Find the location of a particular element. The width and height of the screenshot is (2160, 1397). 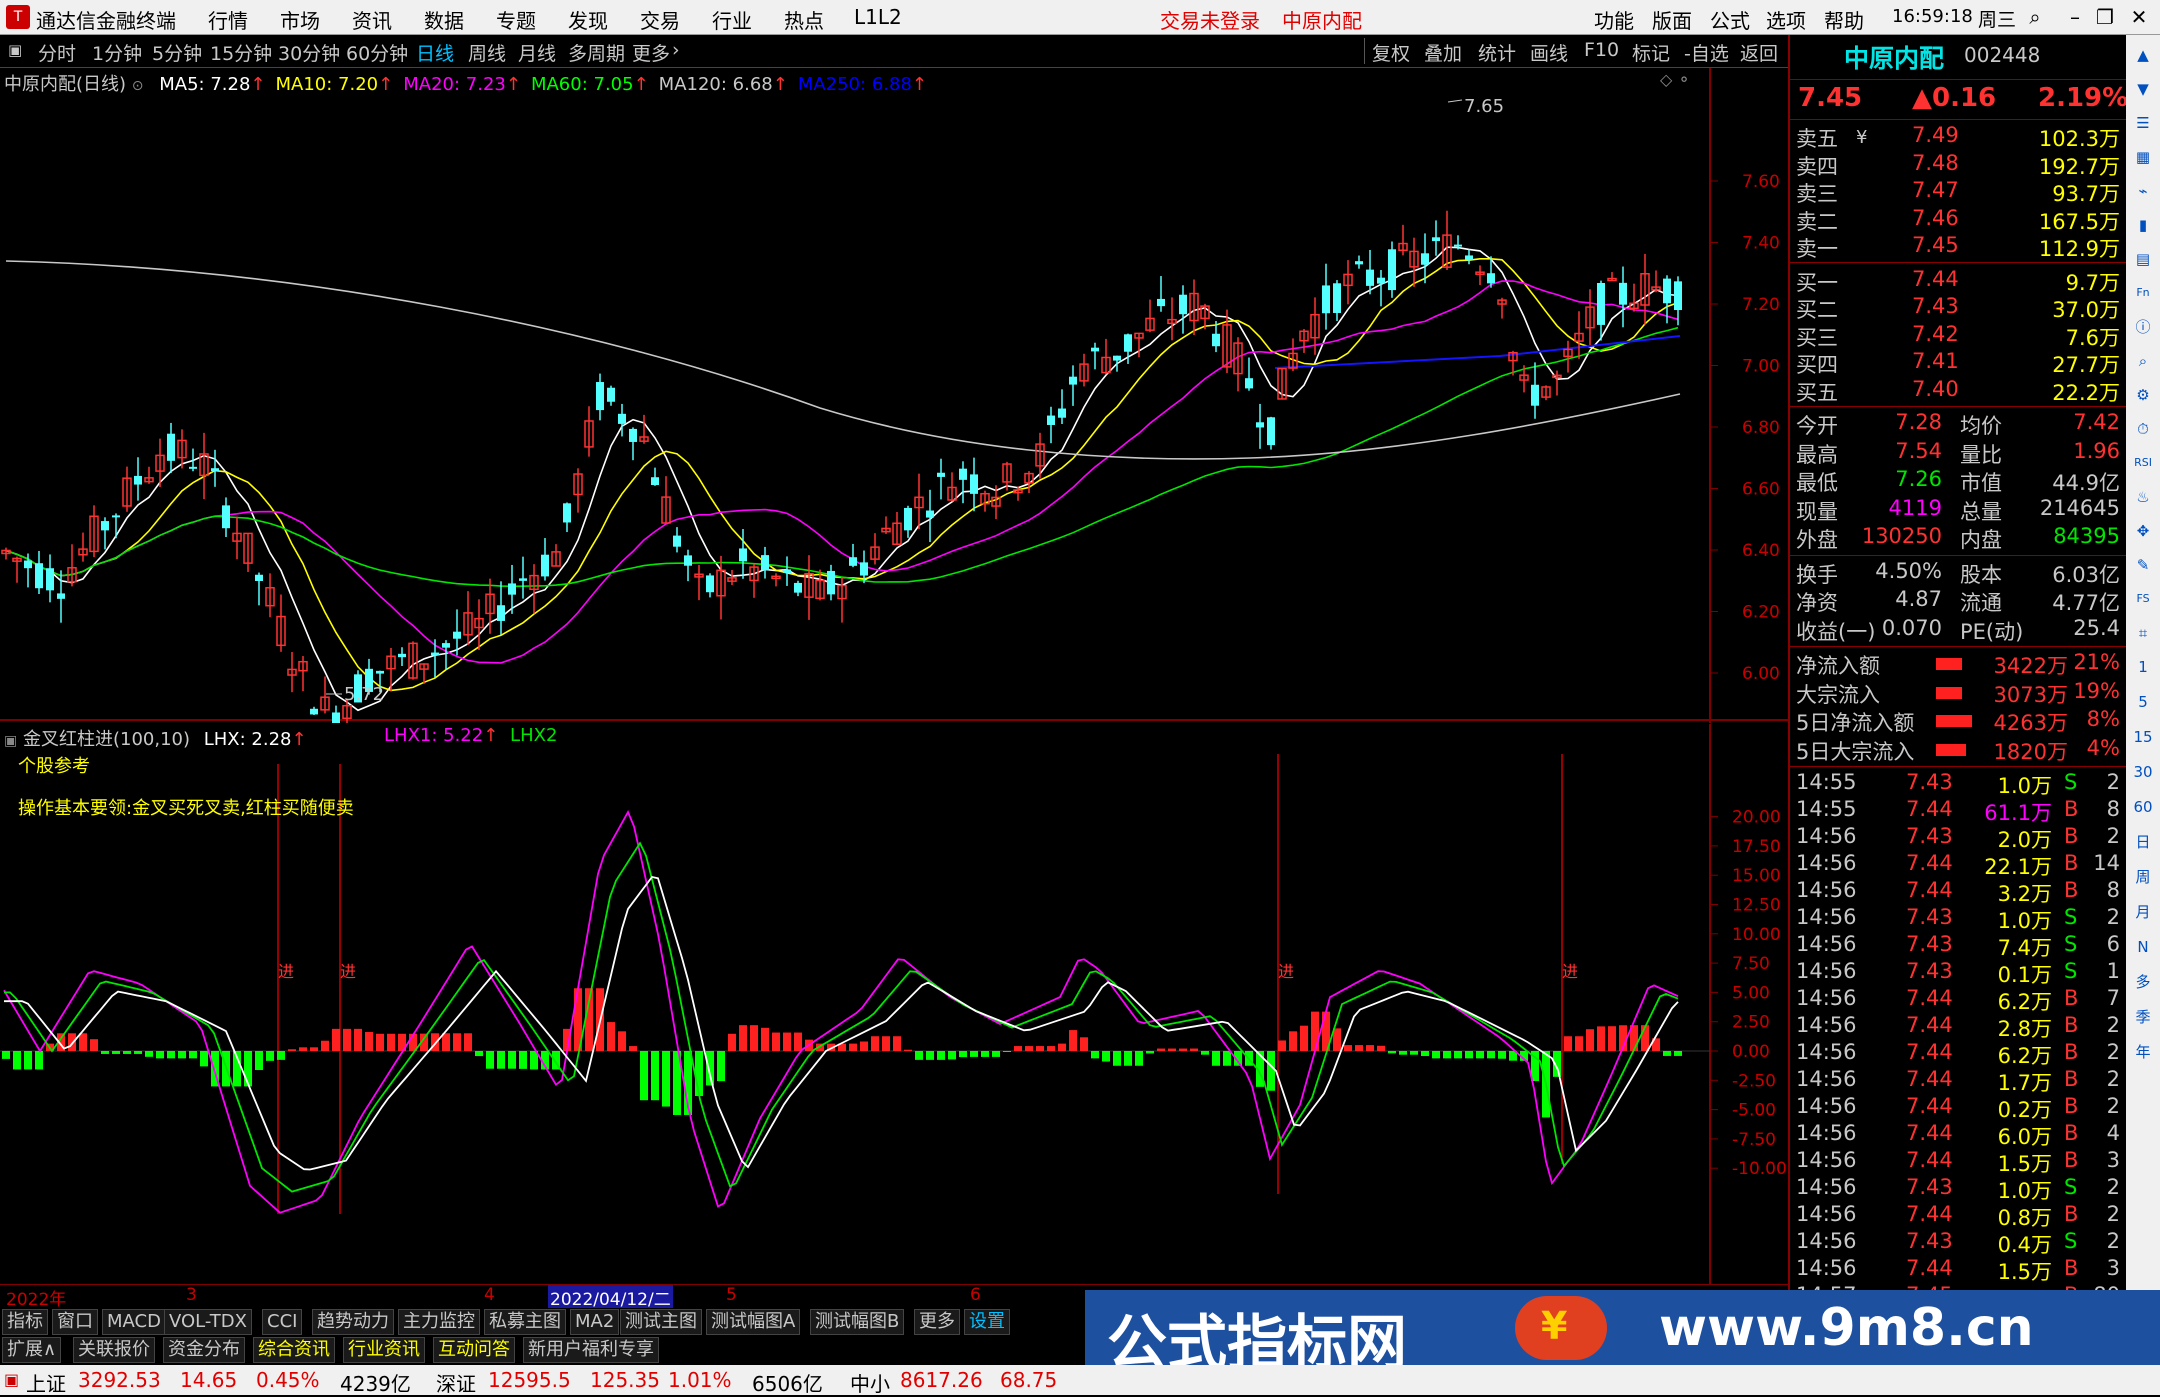

menu-item: 帮助 is located at coordinates (1844, 19).